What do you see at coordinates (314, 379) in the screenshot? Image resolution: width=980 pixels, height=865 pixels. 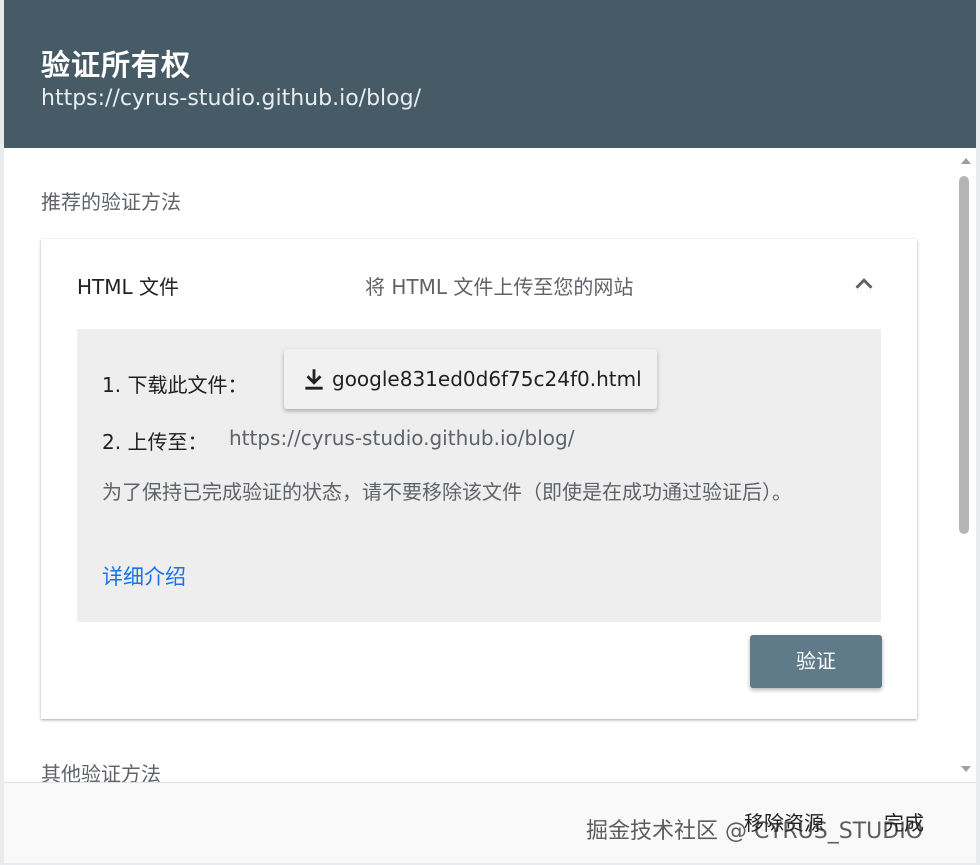 I see `download-icon` at bounding box center [314, 379].